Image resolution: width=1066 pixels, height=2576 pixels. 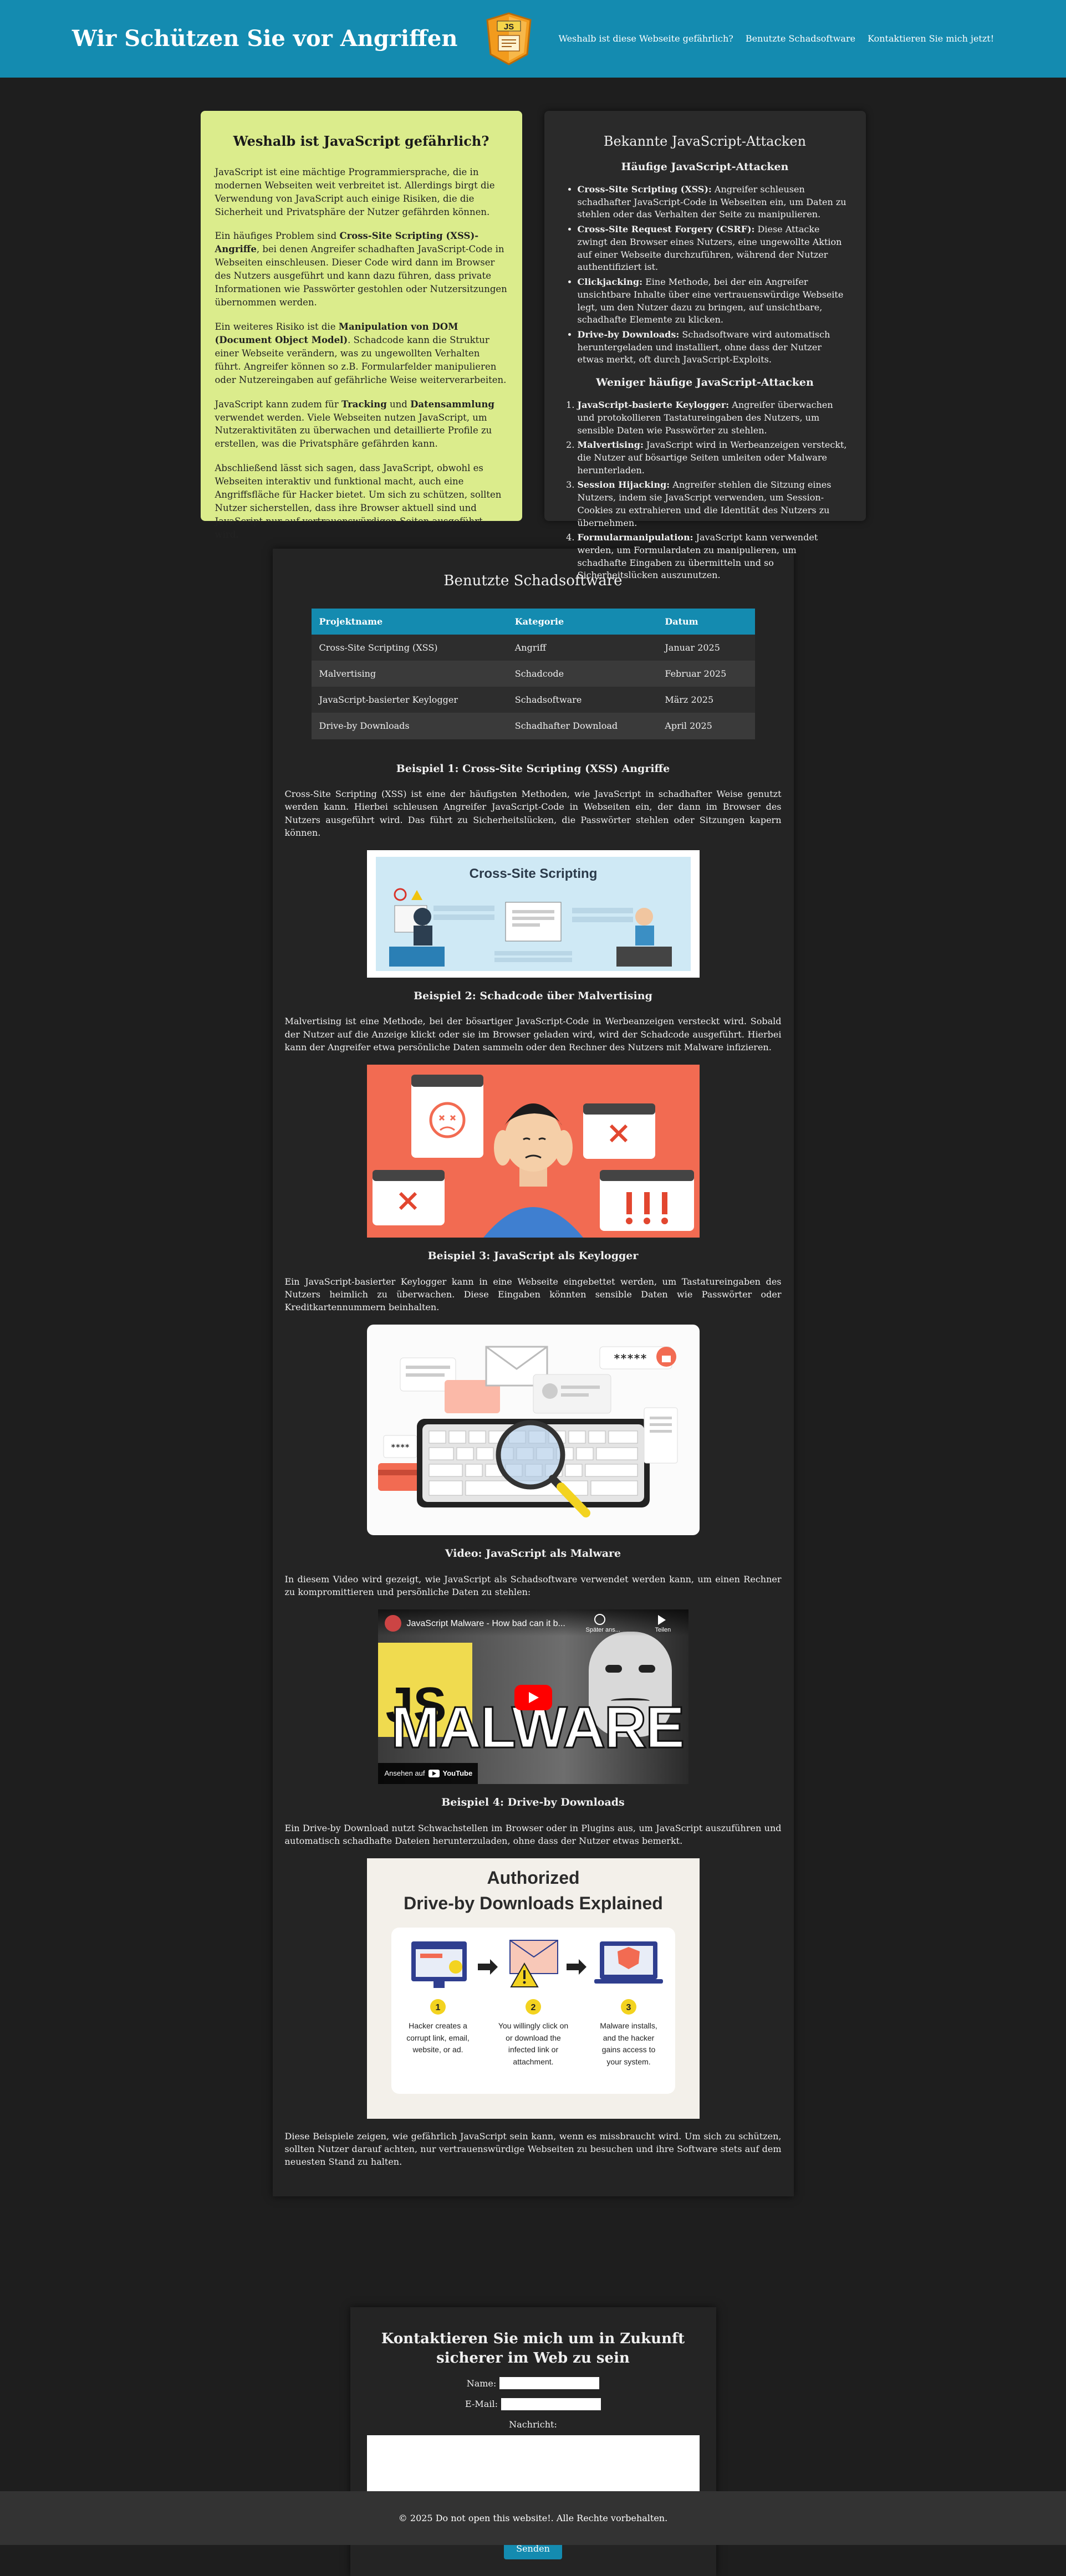 I want to click on table-cell: April 2025, so click(x=706, y=726).